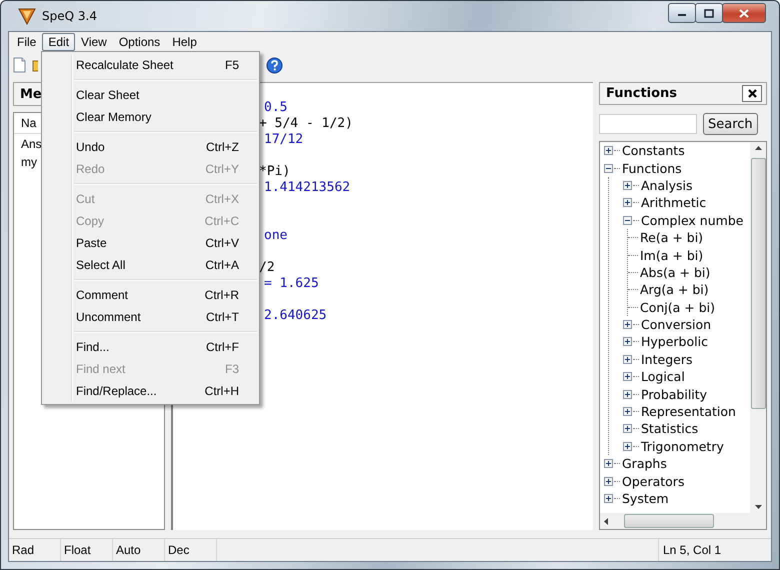 The height and width of the screenshot is (570, 780). Describe the element at coordinates (653, 481) in the screenshot. I see `tree-item: Operators` at that location.